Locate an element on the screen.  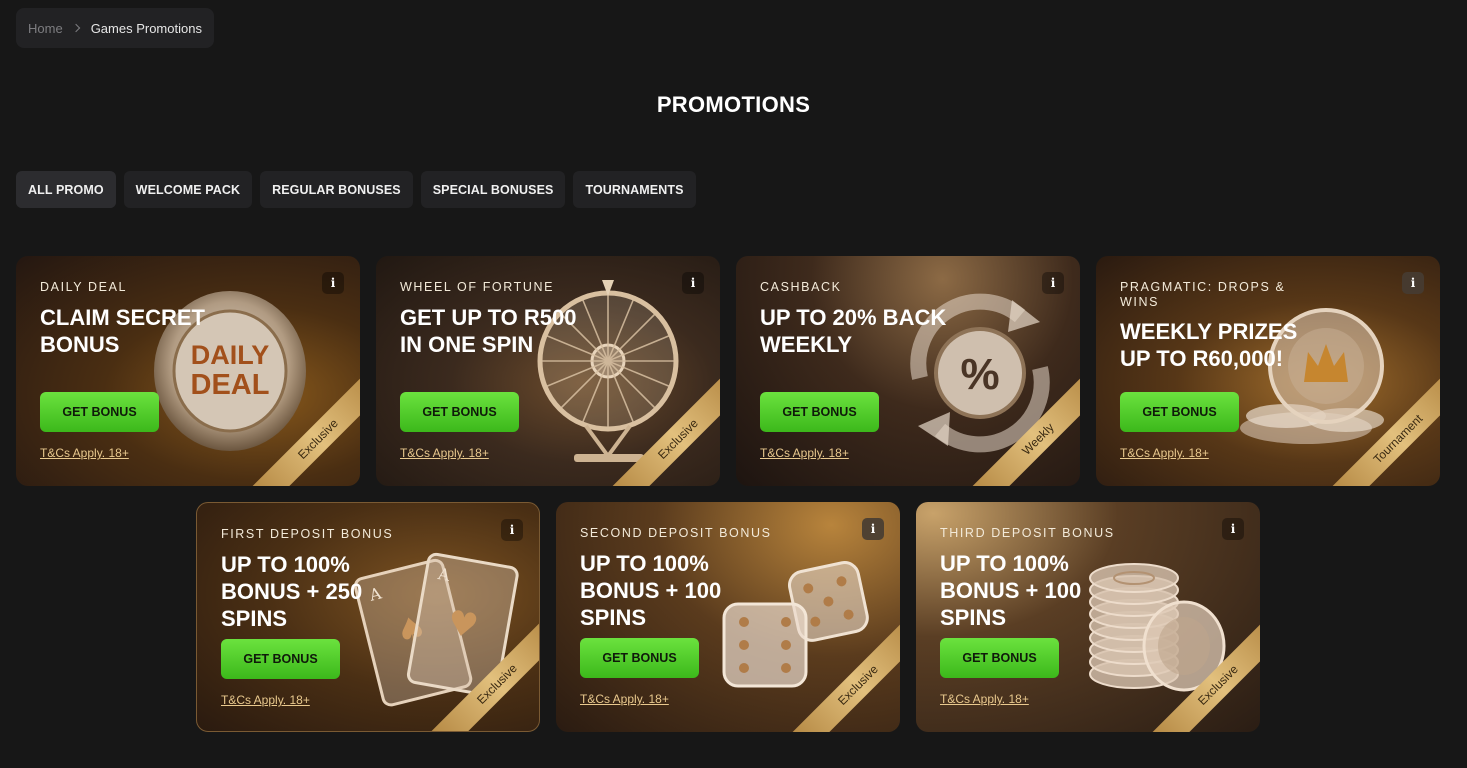
card-headline: CLAIM SECRET BONUS is located at coordinates (122, 331).